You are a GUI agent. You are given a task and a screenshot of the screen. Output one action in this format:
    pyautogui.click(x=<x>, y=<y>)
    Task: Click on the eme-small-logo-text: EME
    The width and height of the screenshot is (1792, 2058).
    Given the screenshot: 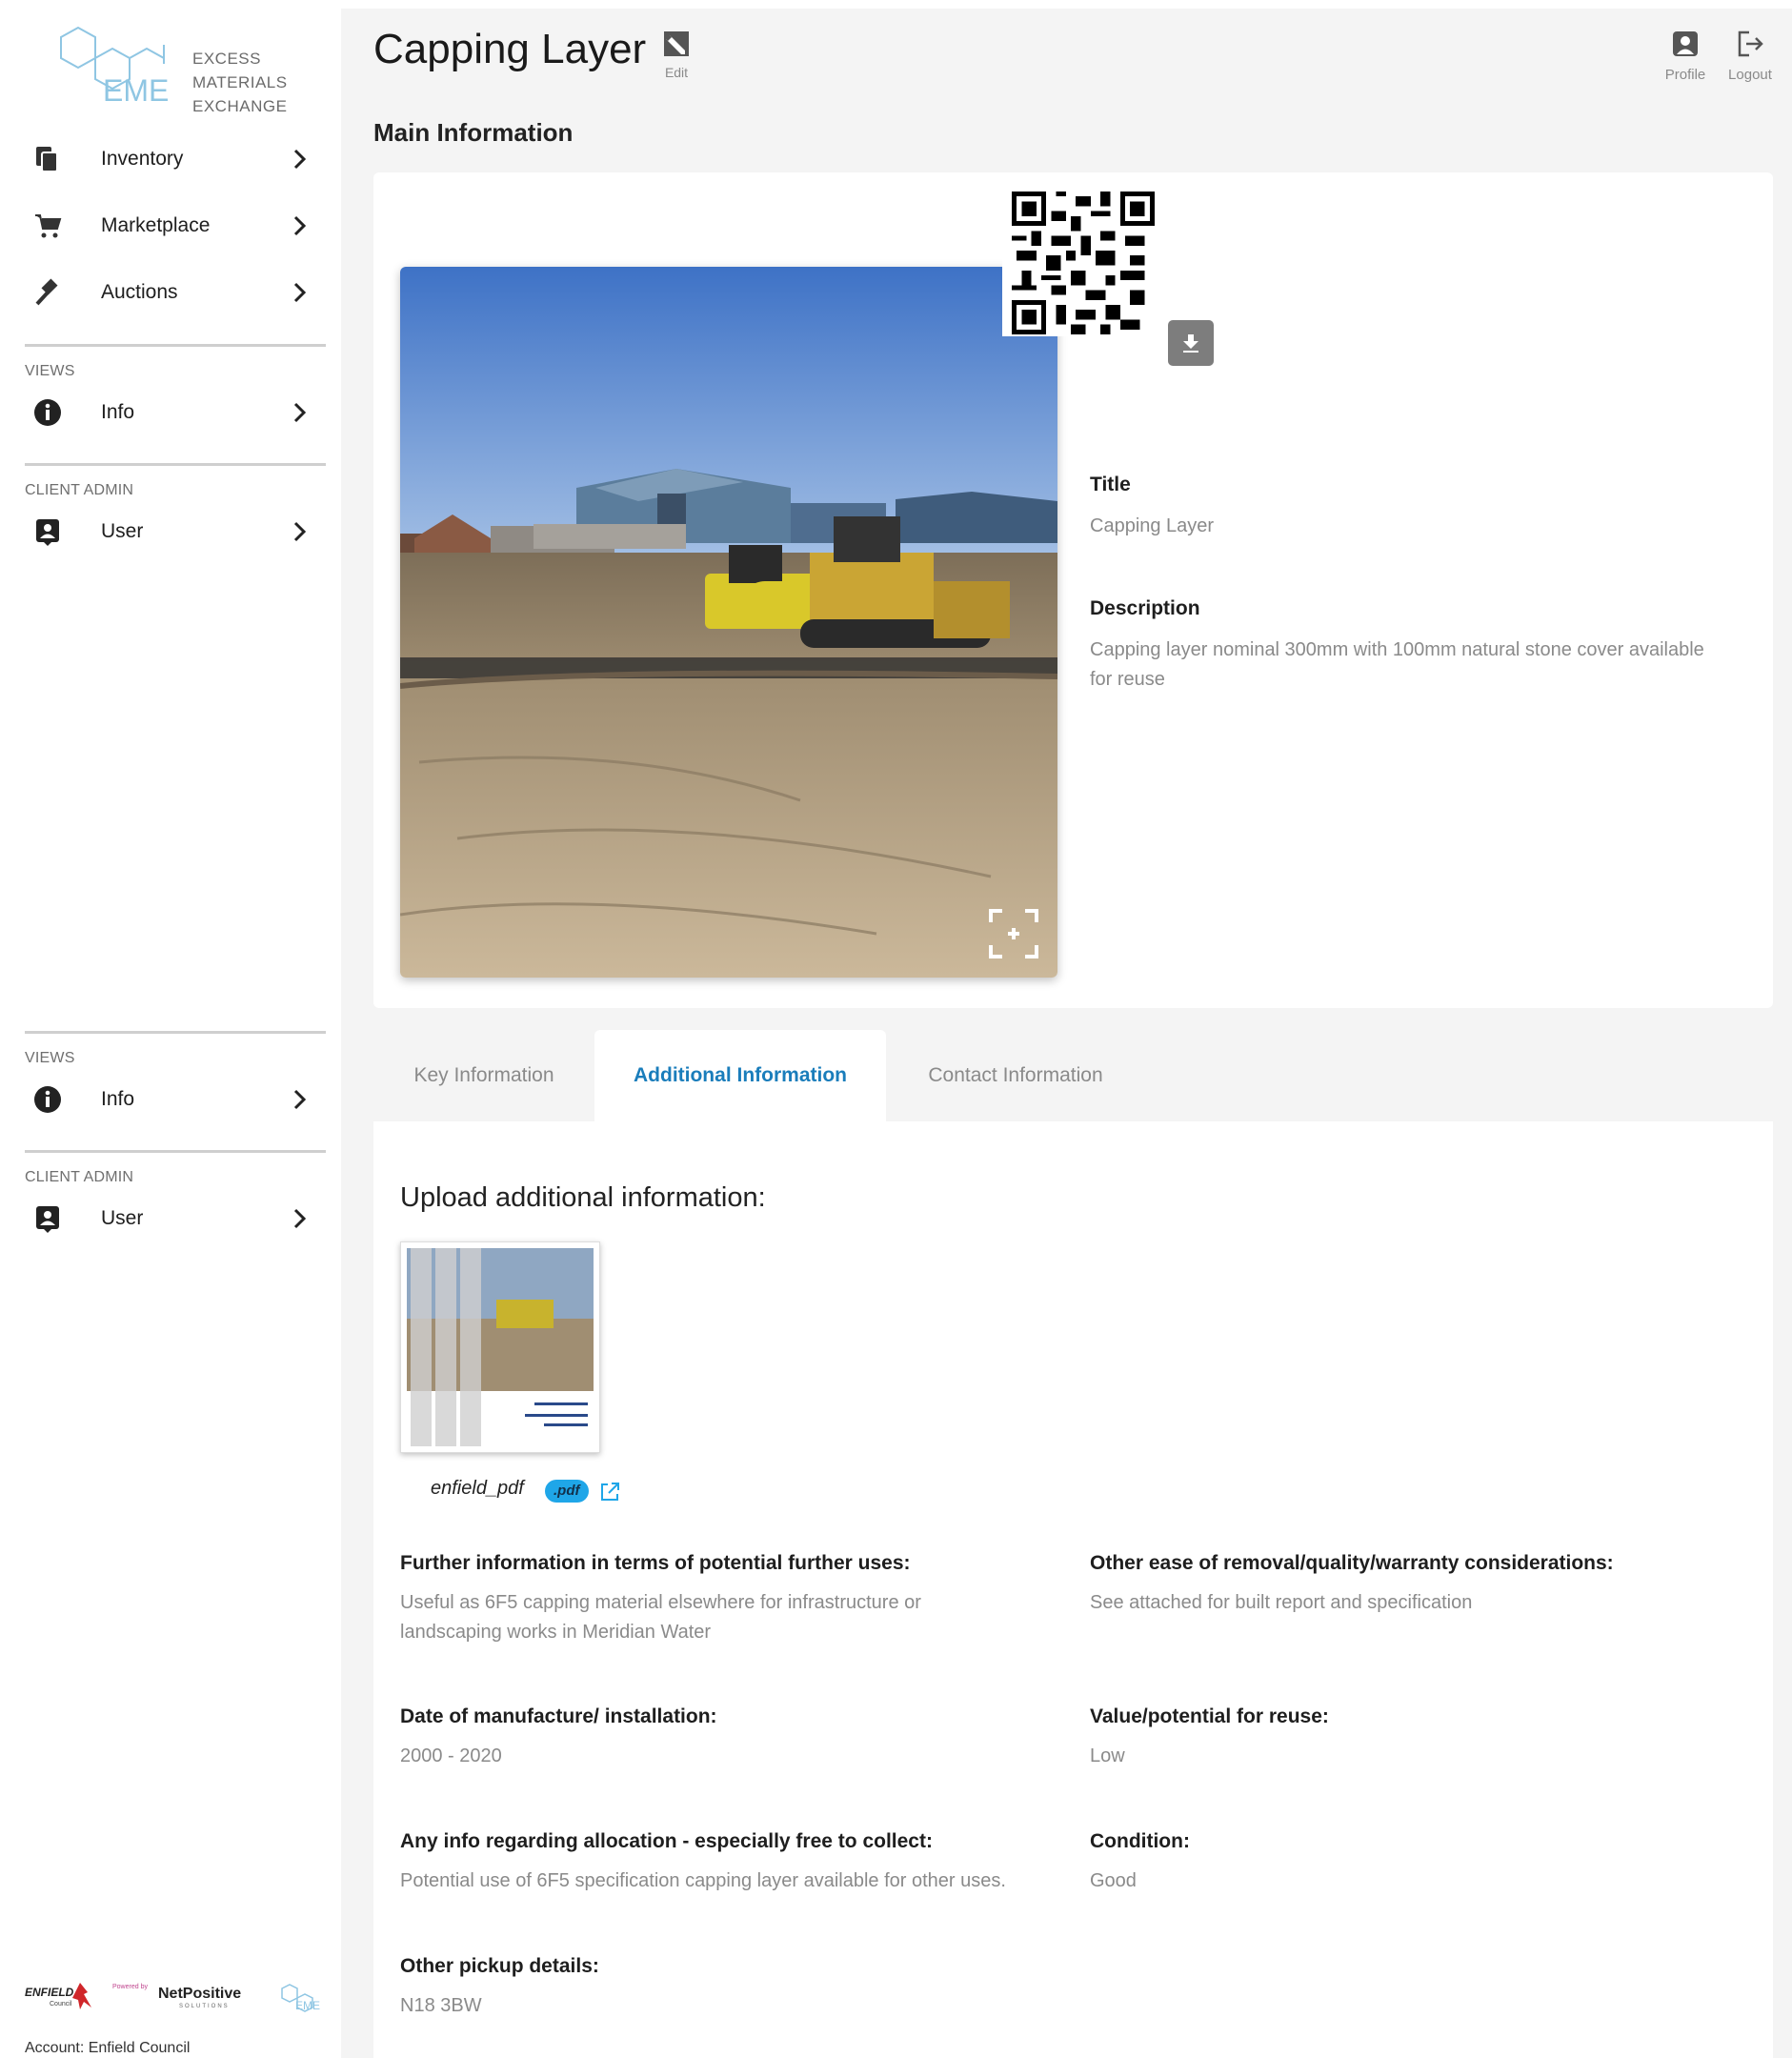 What is the action you would take?
    pyautogui.click(x=307, y=2005)
    